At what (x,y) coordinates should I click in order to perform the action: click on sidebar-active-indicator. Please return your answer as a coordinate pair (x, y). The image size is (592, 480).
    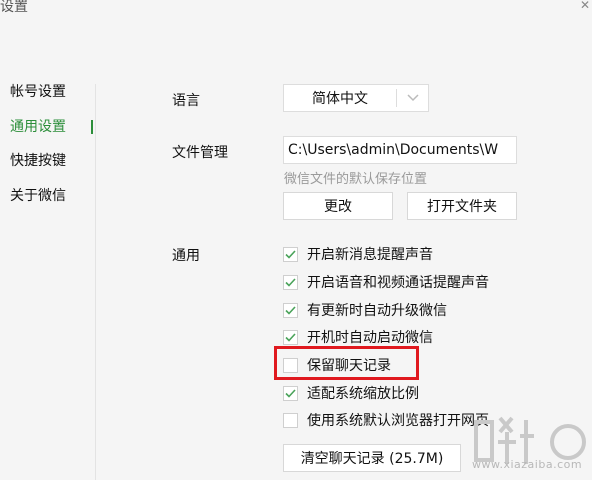
    Looking at the image, I should click on (92, 127).